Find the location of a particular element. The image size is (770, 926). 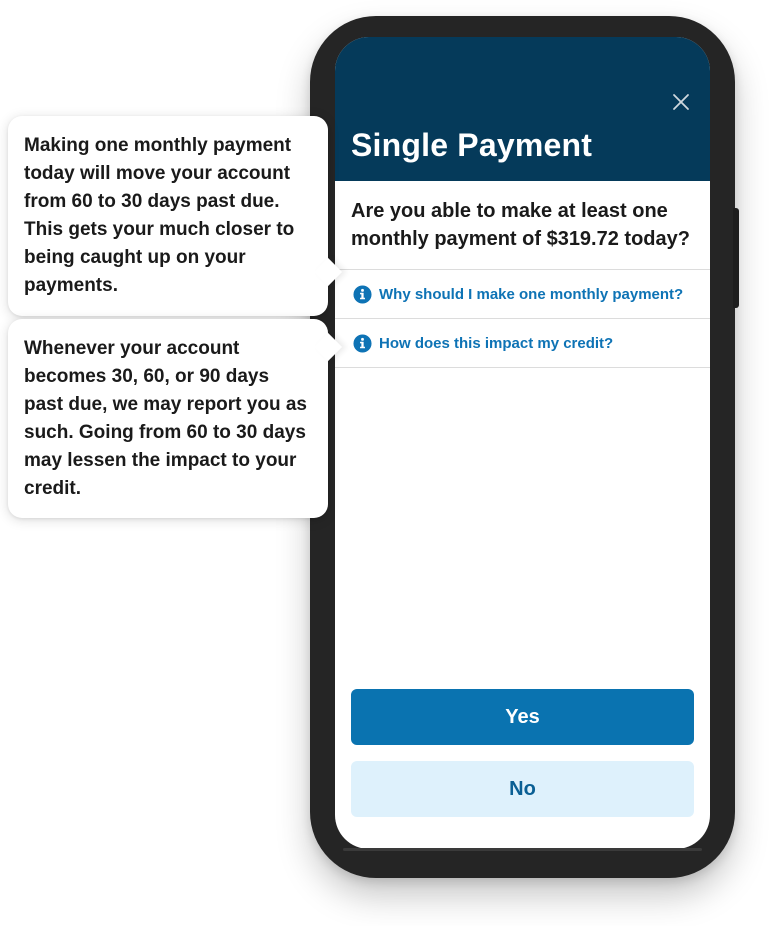

info-link-label: How does this impact my credit? is located at coordinates (496, 343).